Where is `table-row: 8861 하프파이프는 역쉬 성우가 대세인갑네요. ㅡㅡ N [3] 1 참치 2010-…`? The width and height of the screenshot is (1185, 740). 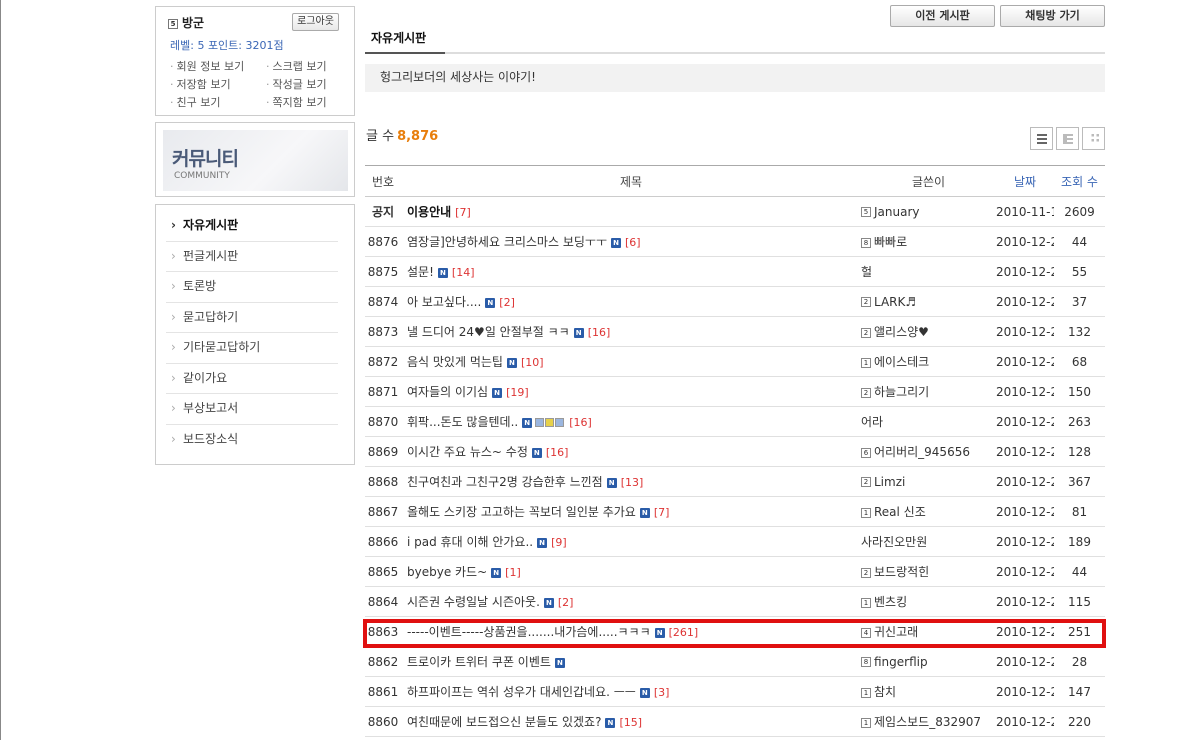
table-row: 8861 하프파이프는 역쉬 성우가 대세인갑네요. ㅡㅡ N [3] 1 참치 2010-… is located at coordinates (735, 691).